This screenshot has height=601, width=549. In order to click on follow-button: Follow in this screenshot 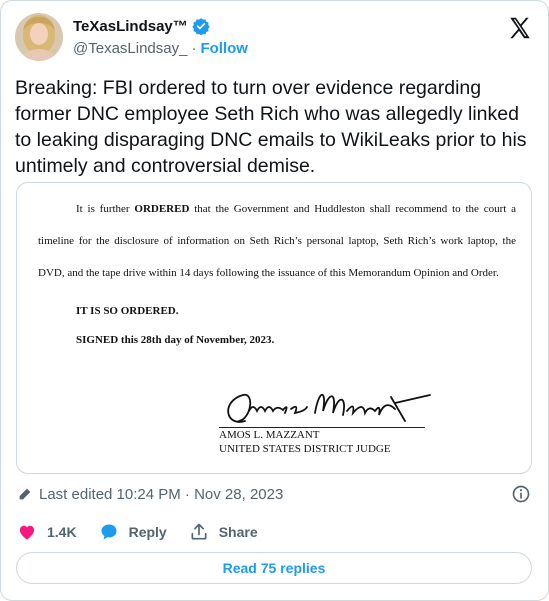, I will do `click(224, 48)`.